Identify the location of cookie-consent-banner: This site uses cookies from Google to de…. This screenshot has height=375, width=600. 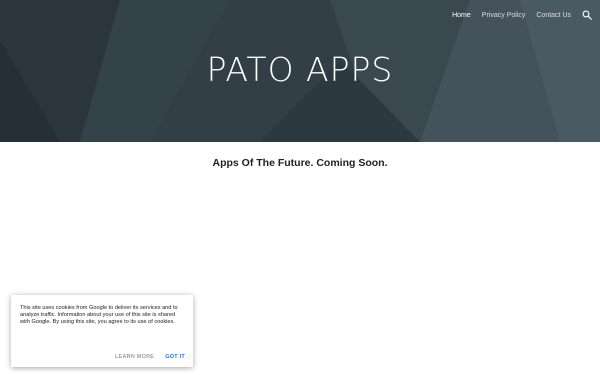
(102, 331).